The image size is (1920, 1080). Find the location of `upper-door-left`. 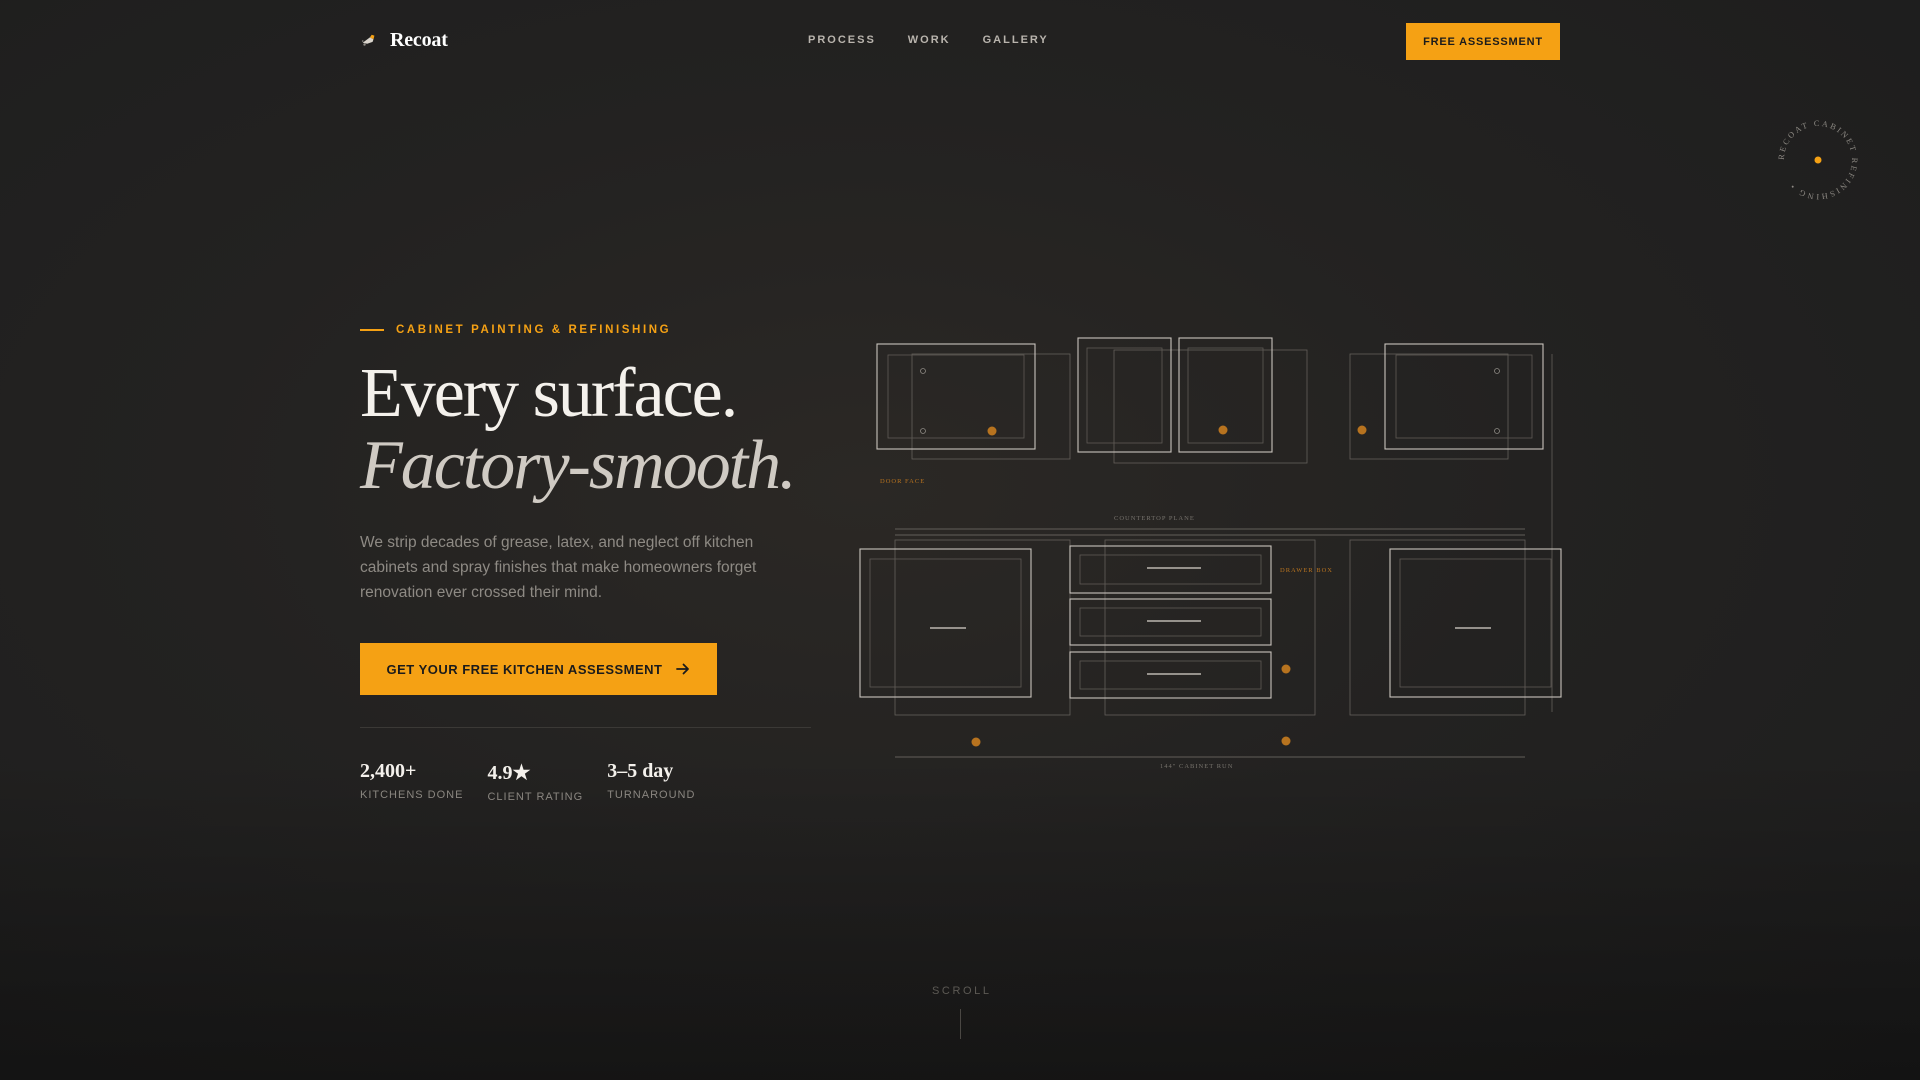

upper-door-left is located at coordinates (956, 396).